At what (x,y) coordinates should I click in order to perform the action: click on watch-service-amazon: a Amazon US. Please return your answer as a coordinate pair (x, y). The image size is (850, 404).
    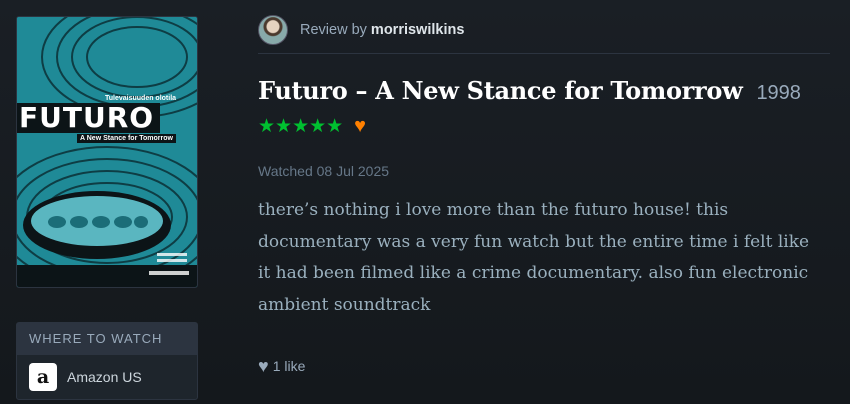
    Looking at the image, I should click on (107, 377).